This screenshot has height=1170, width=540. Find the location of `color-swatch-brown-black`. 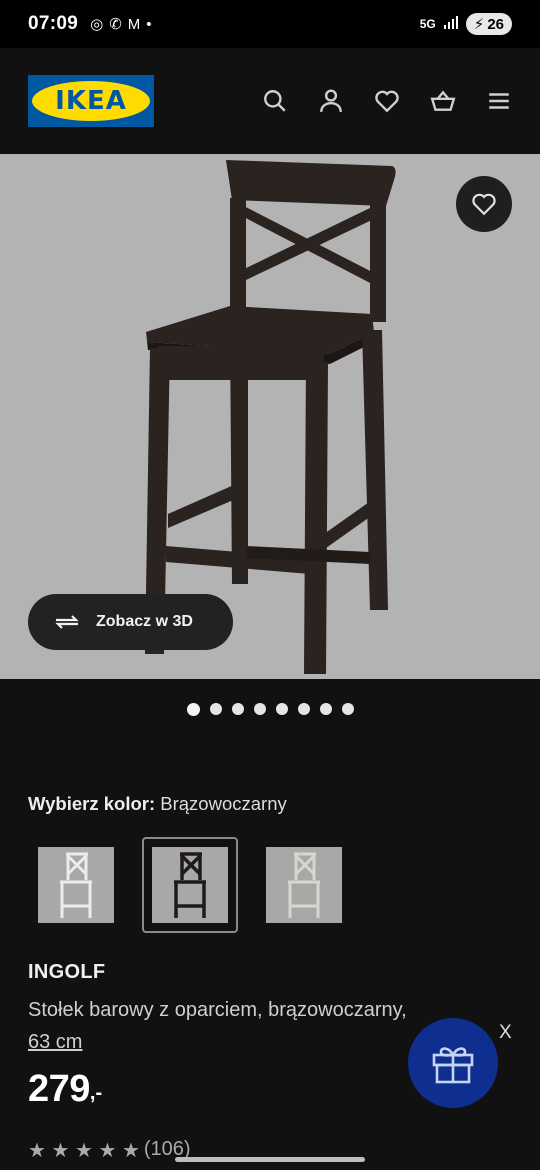

color-swatch-brown-black is located at coordinates (190, 885).